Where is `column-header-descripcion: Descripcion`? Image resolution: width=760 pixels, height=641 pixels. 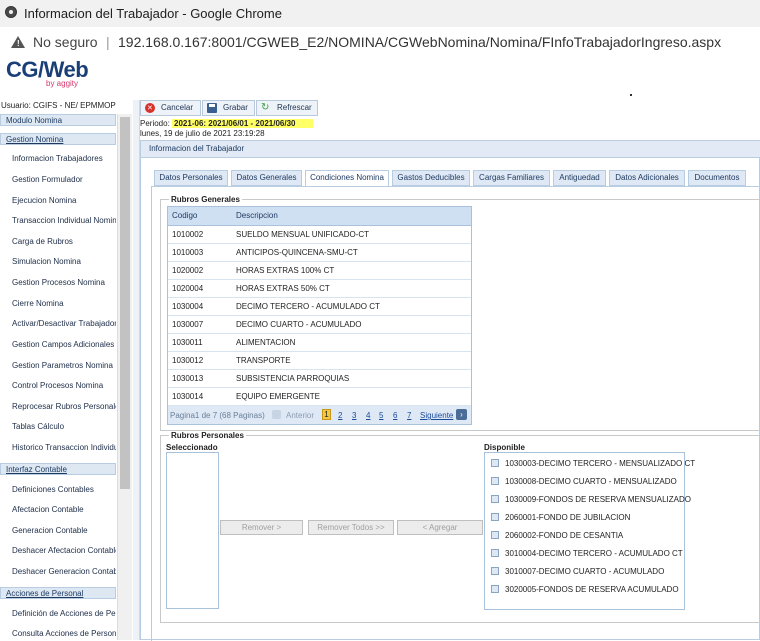
column-header-descripcion: Descripcion is located at coordinates (257, 215).